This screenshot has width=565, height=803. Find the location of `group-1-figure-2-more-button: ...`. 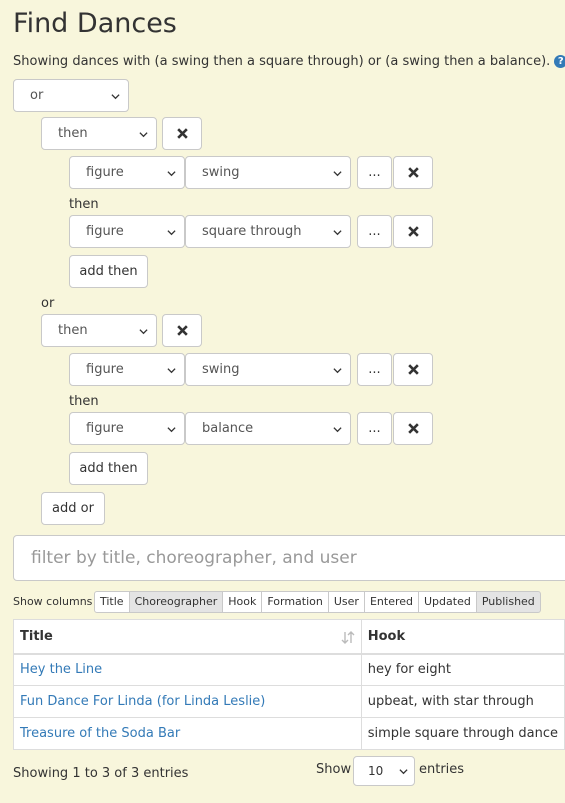

group-1-figure-2-more-button: ... is located at coordinates (374, 231).